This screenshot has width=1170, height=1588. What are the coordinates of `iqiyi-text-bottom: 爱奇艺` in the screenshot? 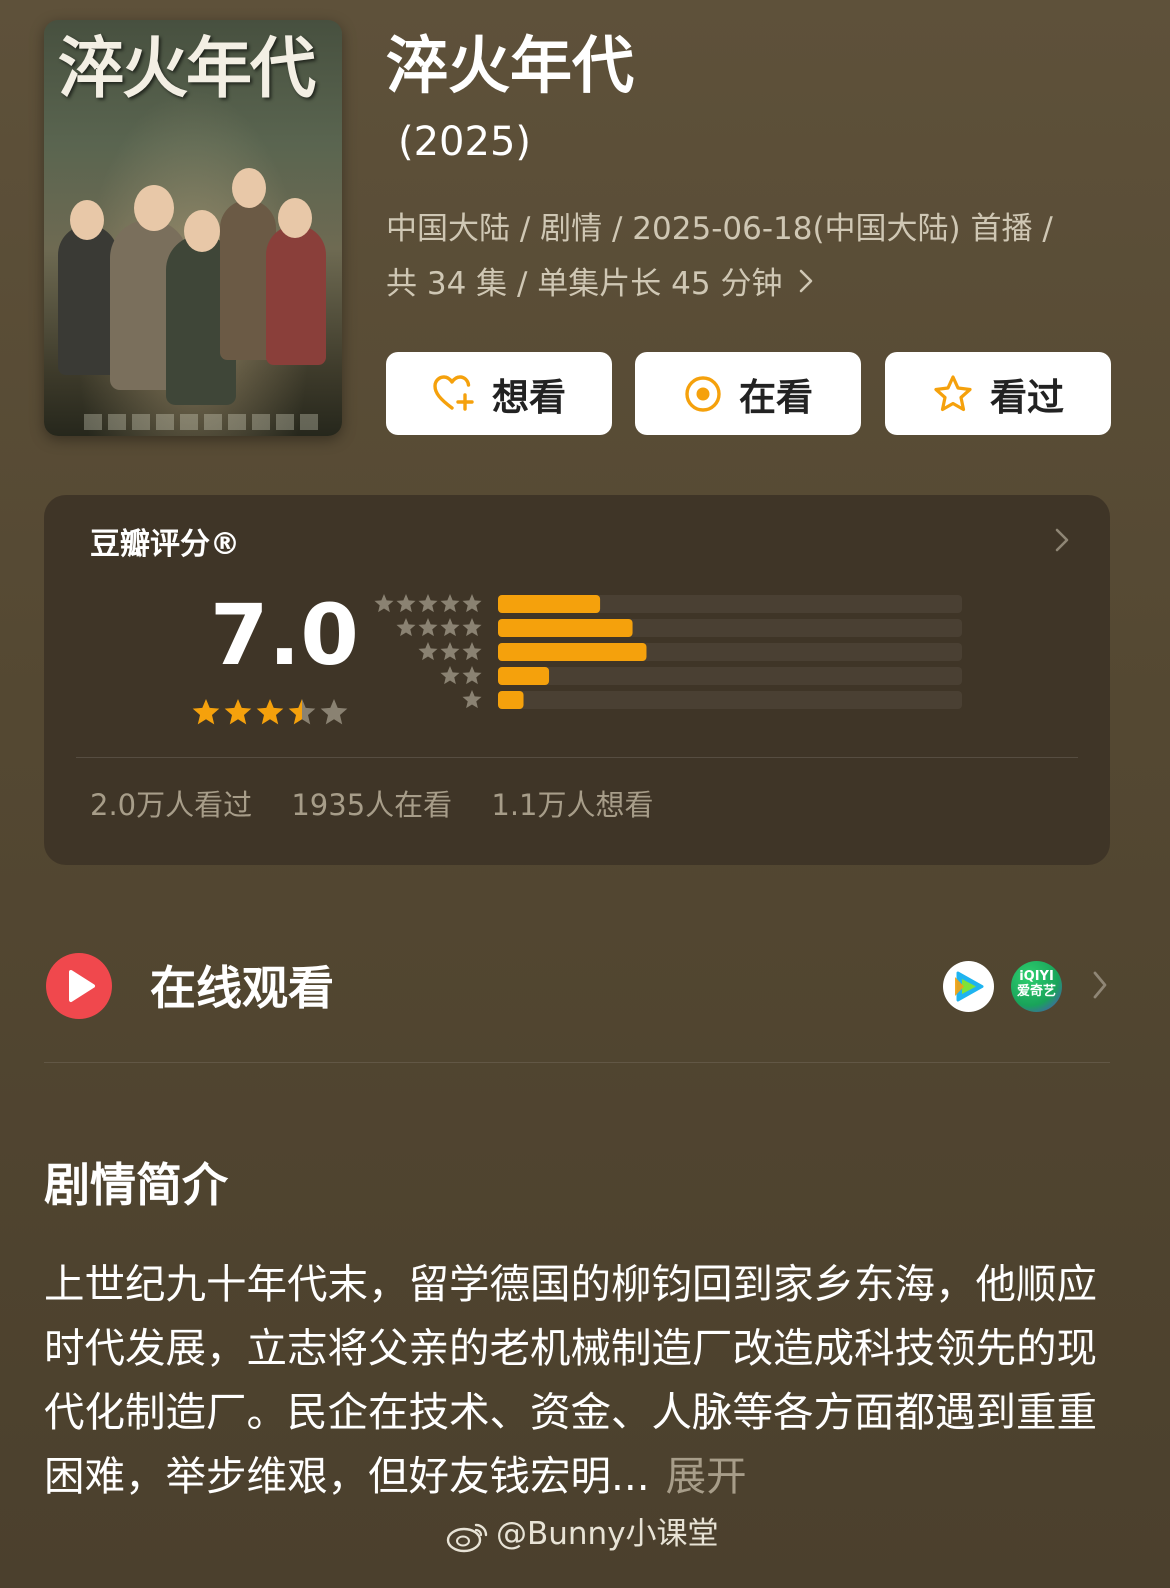 It's located at (1036, 991).